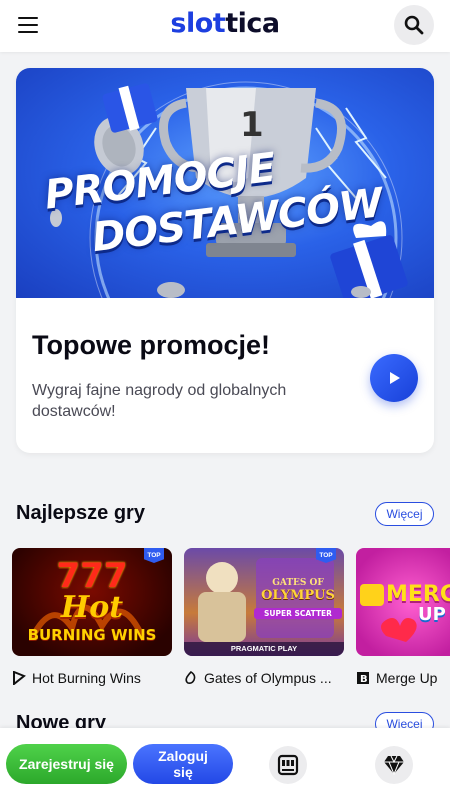 The height and width of the screenshot is (800, 450). I want to click on provider-icon: B, so click(363, 678).